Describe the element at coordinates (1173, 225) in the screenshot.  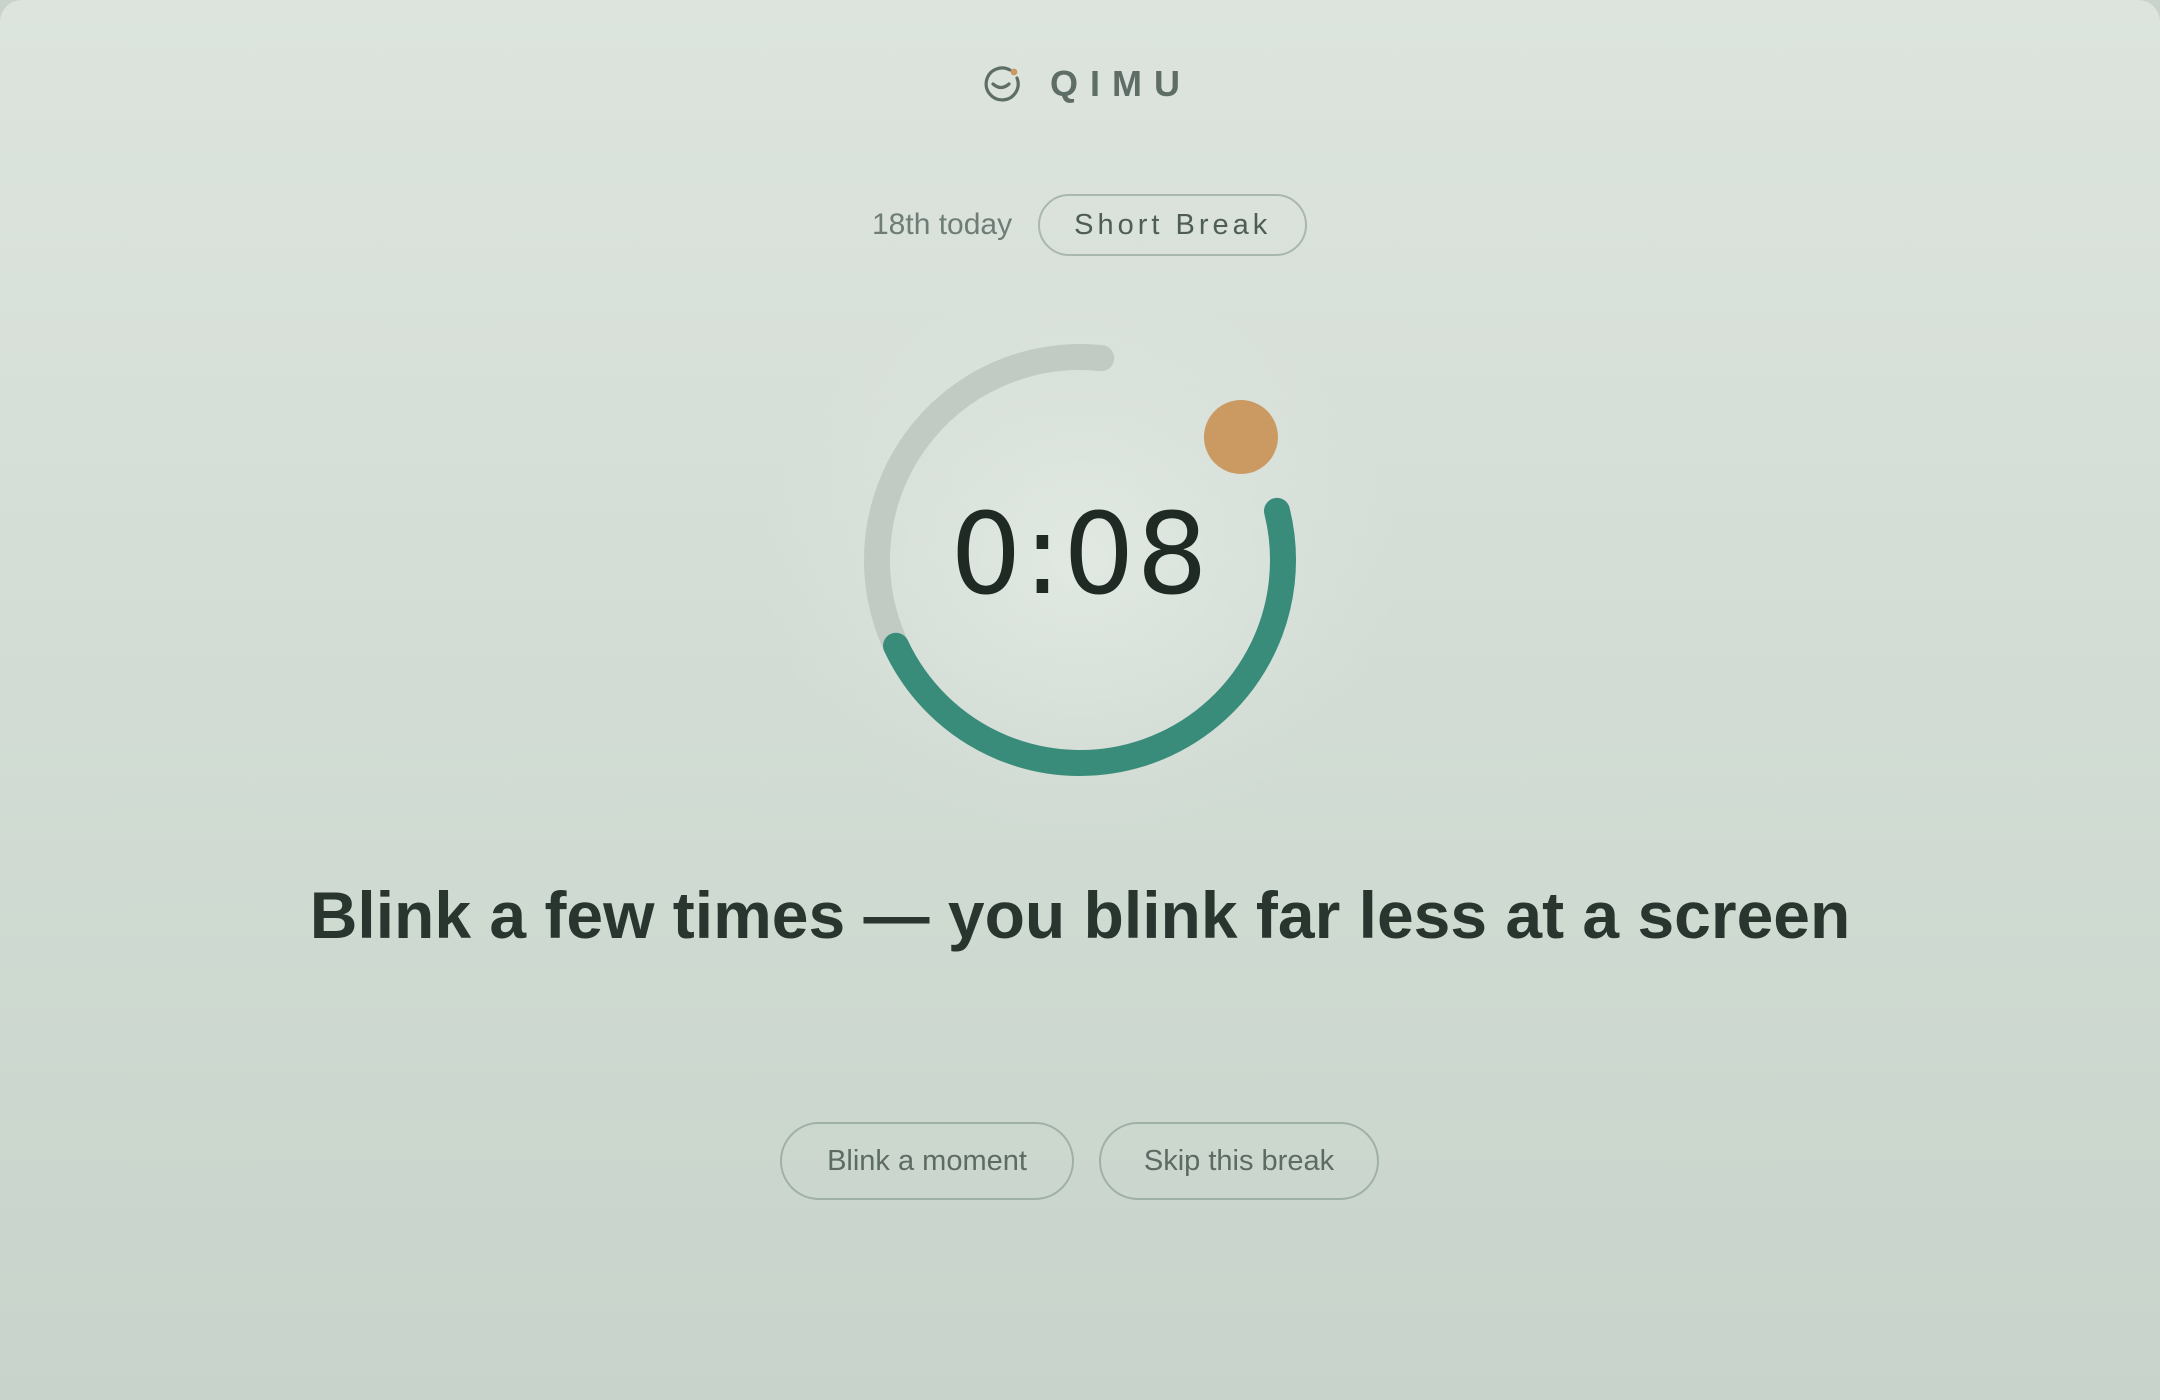
I see `break-type-badge: Short Break` at that location.